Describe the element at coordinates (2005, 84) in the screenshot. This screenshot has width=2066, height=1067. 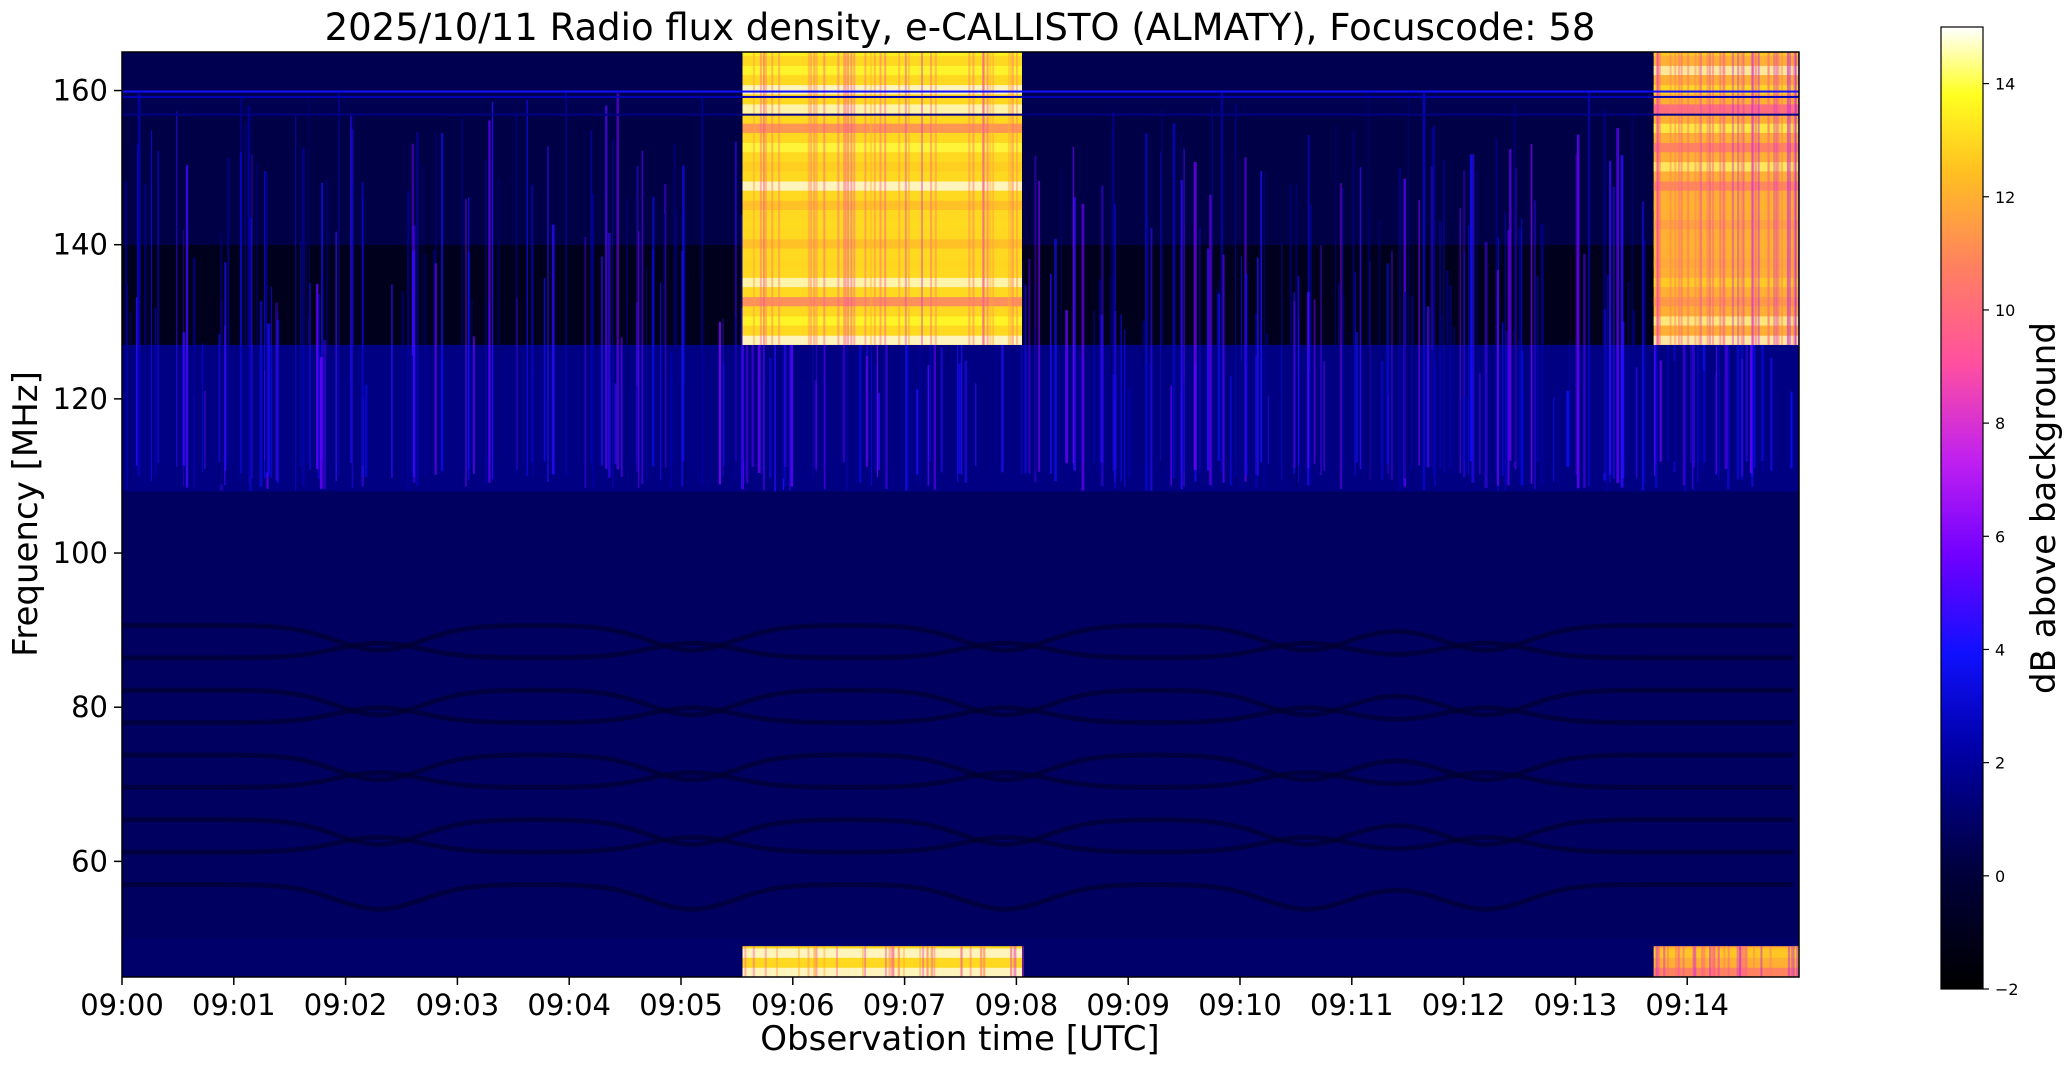
I see `colorbar-tick-label: 14` at that location.